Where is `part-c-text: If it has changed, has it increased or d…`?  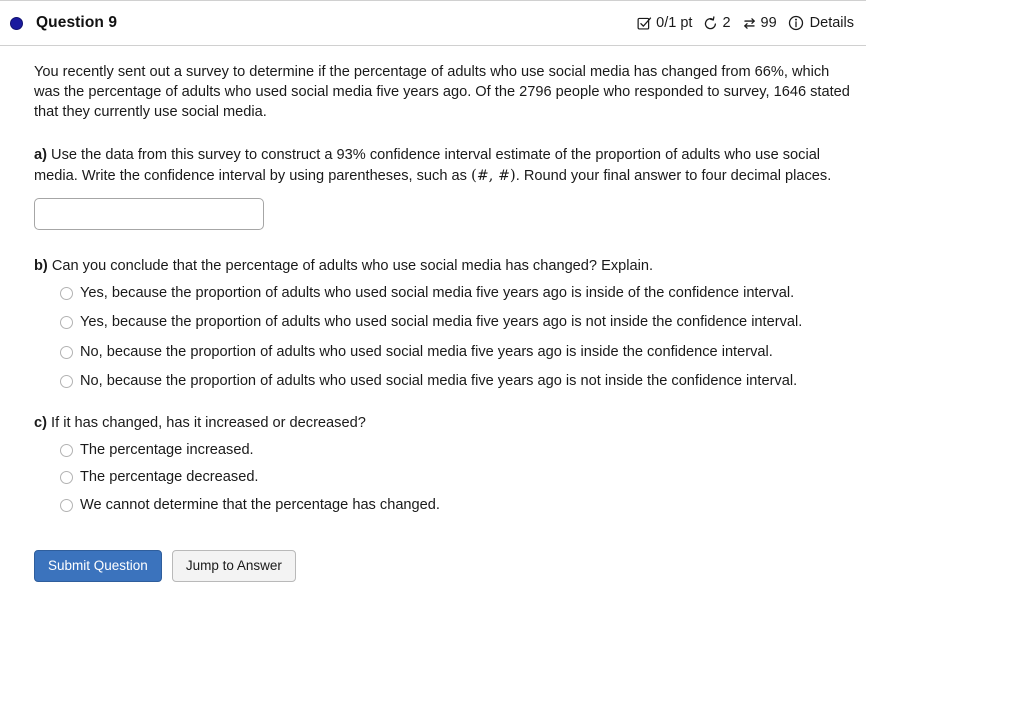 part-c-text: If it has changed, has it increased or d… is located at coordinates (206, 423).